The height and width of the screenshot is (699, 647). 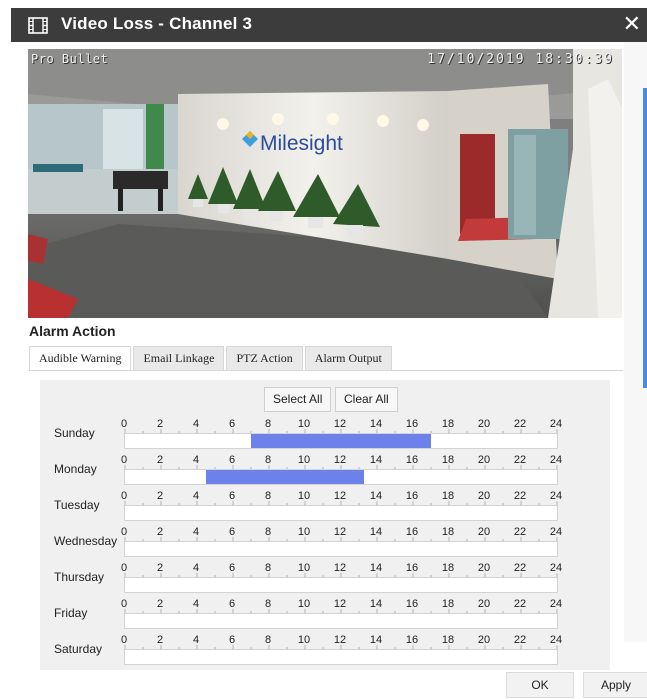 What do you see at coordinates (157, 23) in the screenshot?
I see `window-title: Video Loss - Channel 3` at bounding box center [157, 23].